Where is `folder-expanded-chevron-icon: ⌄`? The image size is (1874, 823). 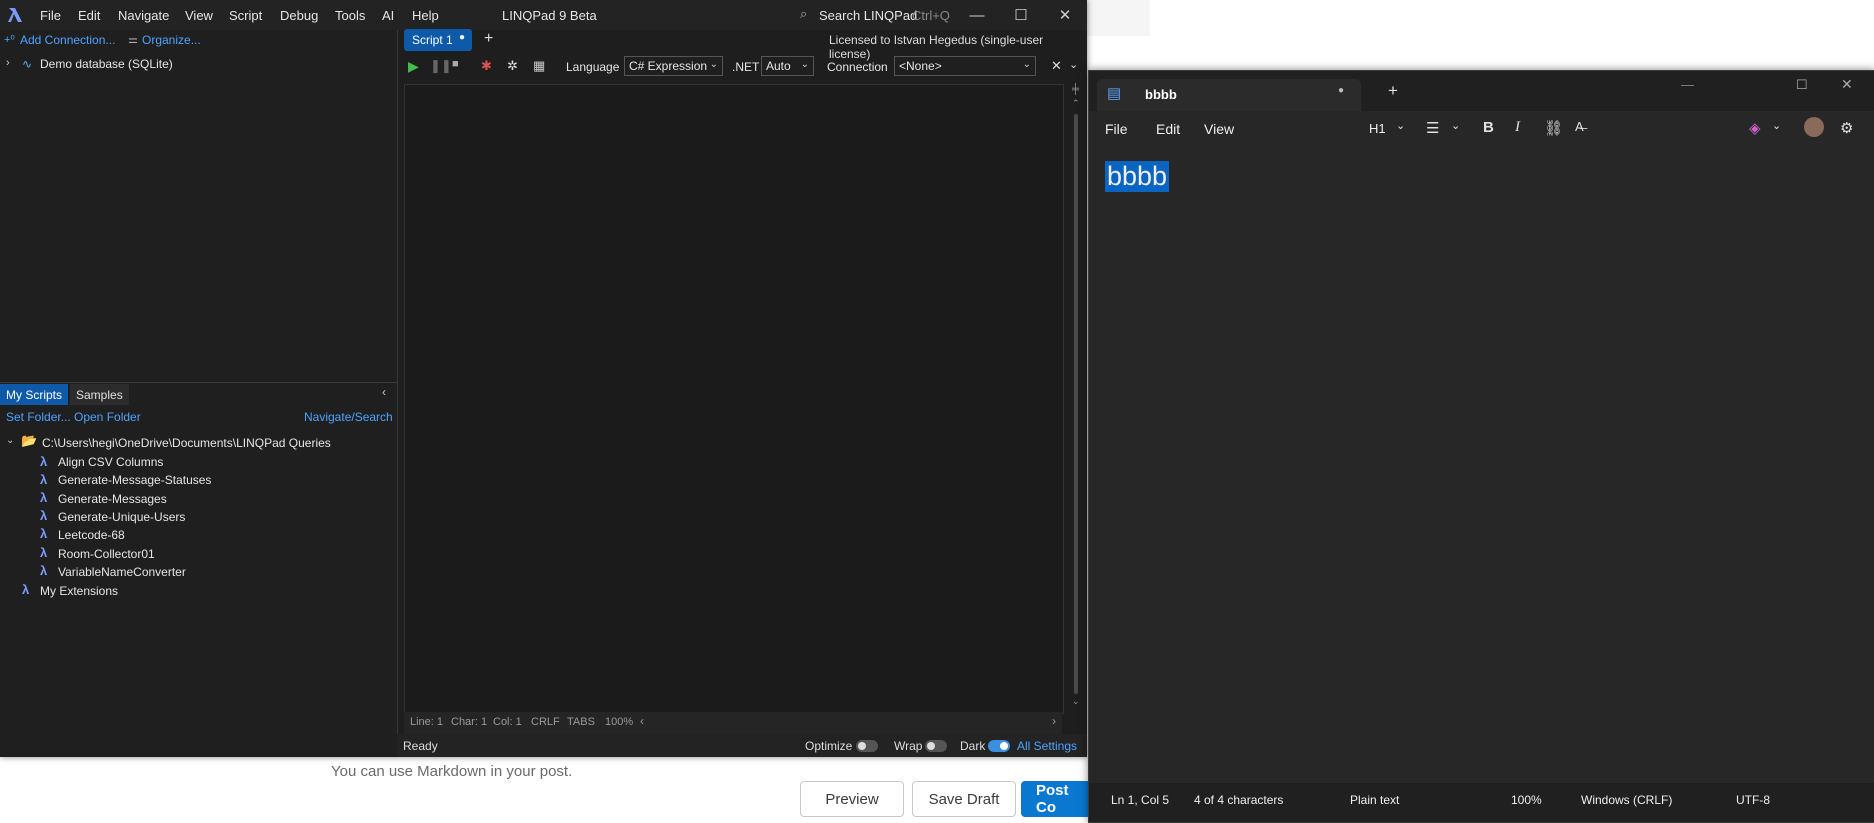
folder-expanded-chevron-icon: ⌄ is located at coordinates (10, 440).